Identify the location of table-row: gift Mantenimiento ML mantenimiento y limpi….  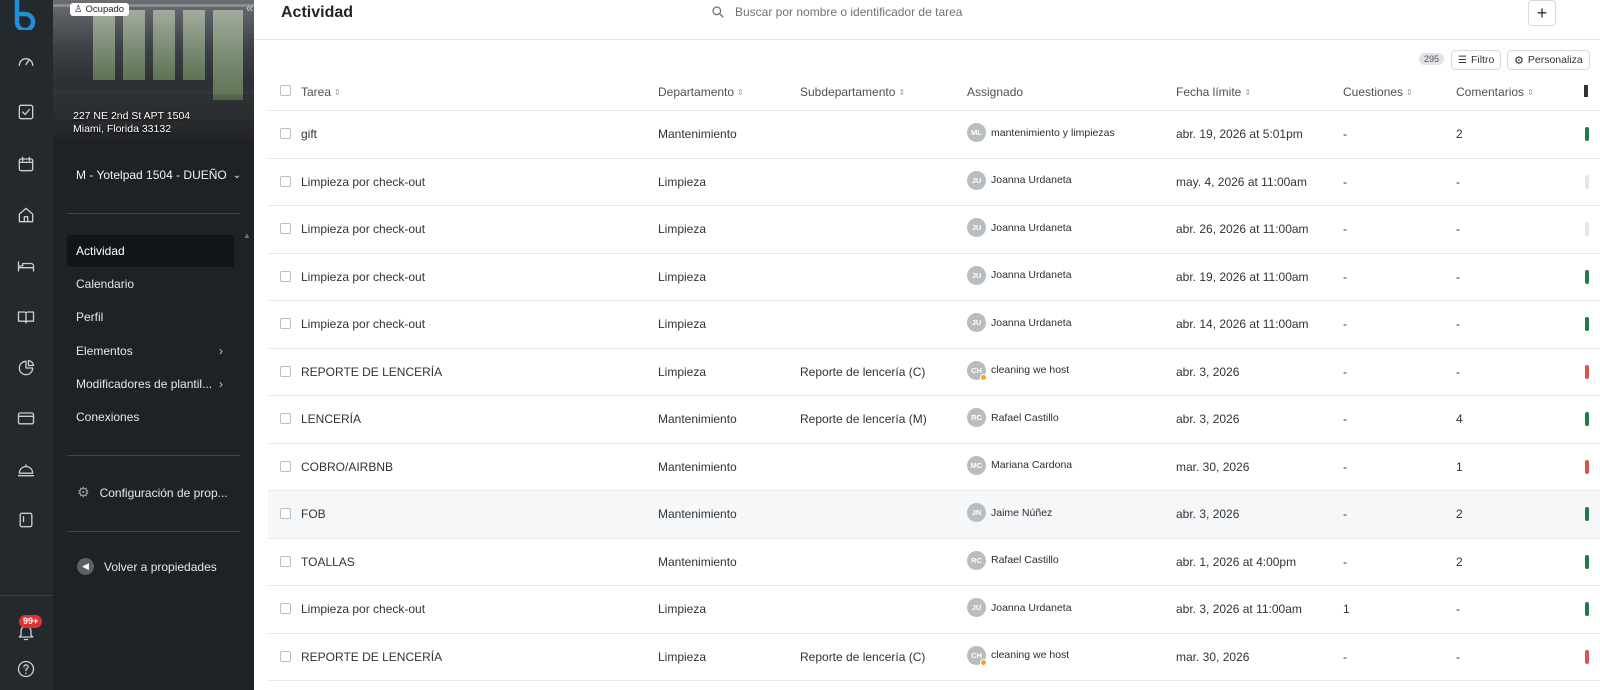
(934, 135).